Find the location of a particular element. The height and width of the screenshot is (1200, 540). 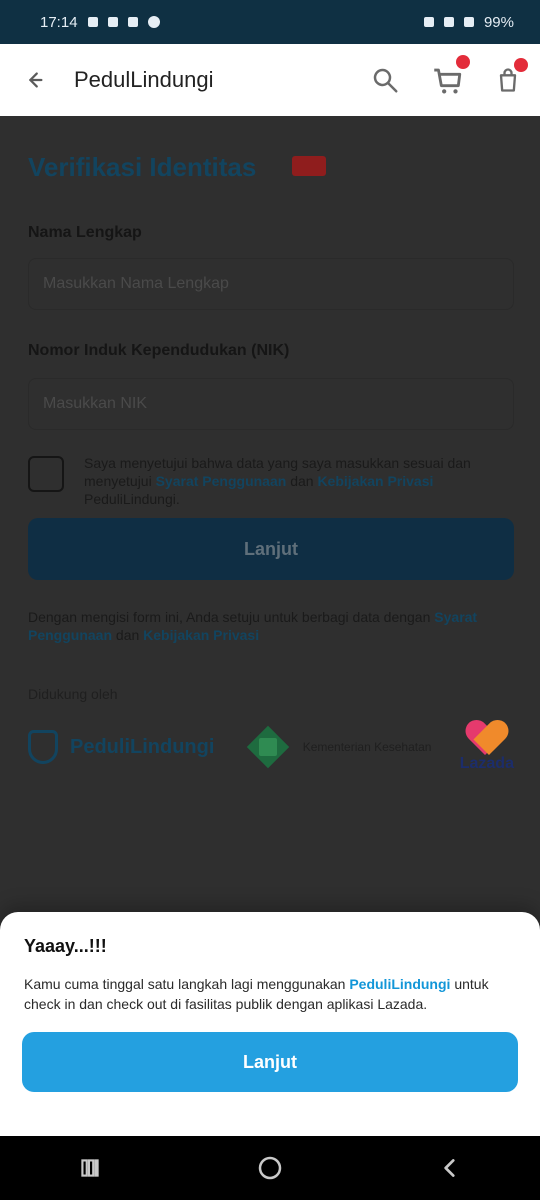

home-icon is located at coordinates (270, 1168).